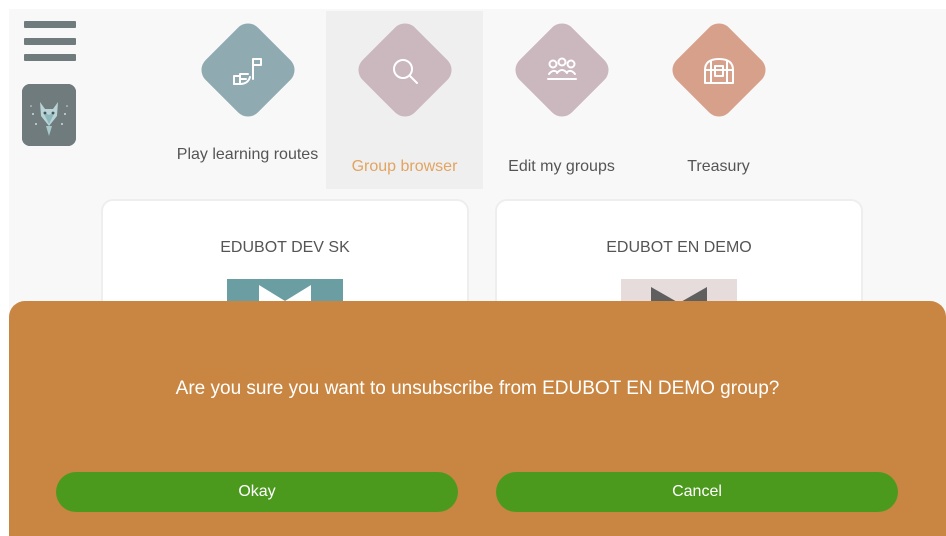  What do you see at coordinates (561, 100) in the screenshot?
I see `nav-edit-my-groups: Edit my groups` at bounding box center [561, 100].